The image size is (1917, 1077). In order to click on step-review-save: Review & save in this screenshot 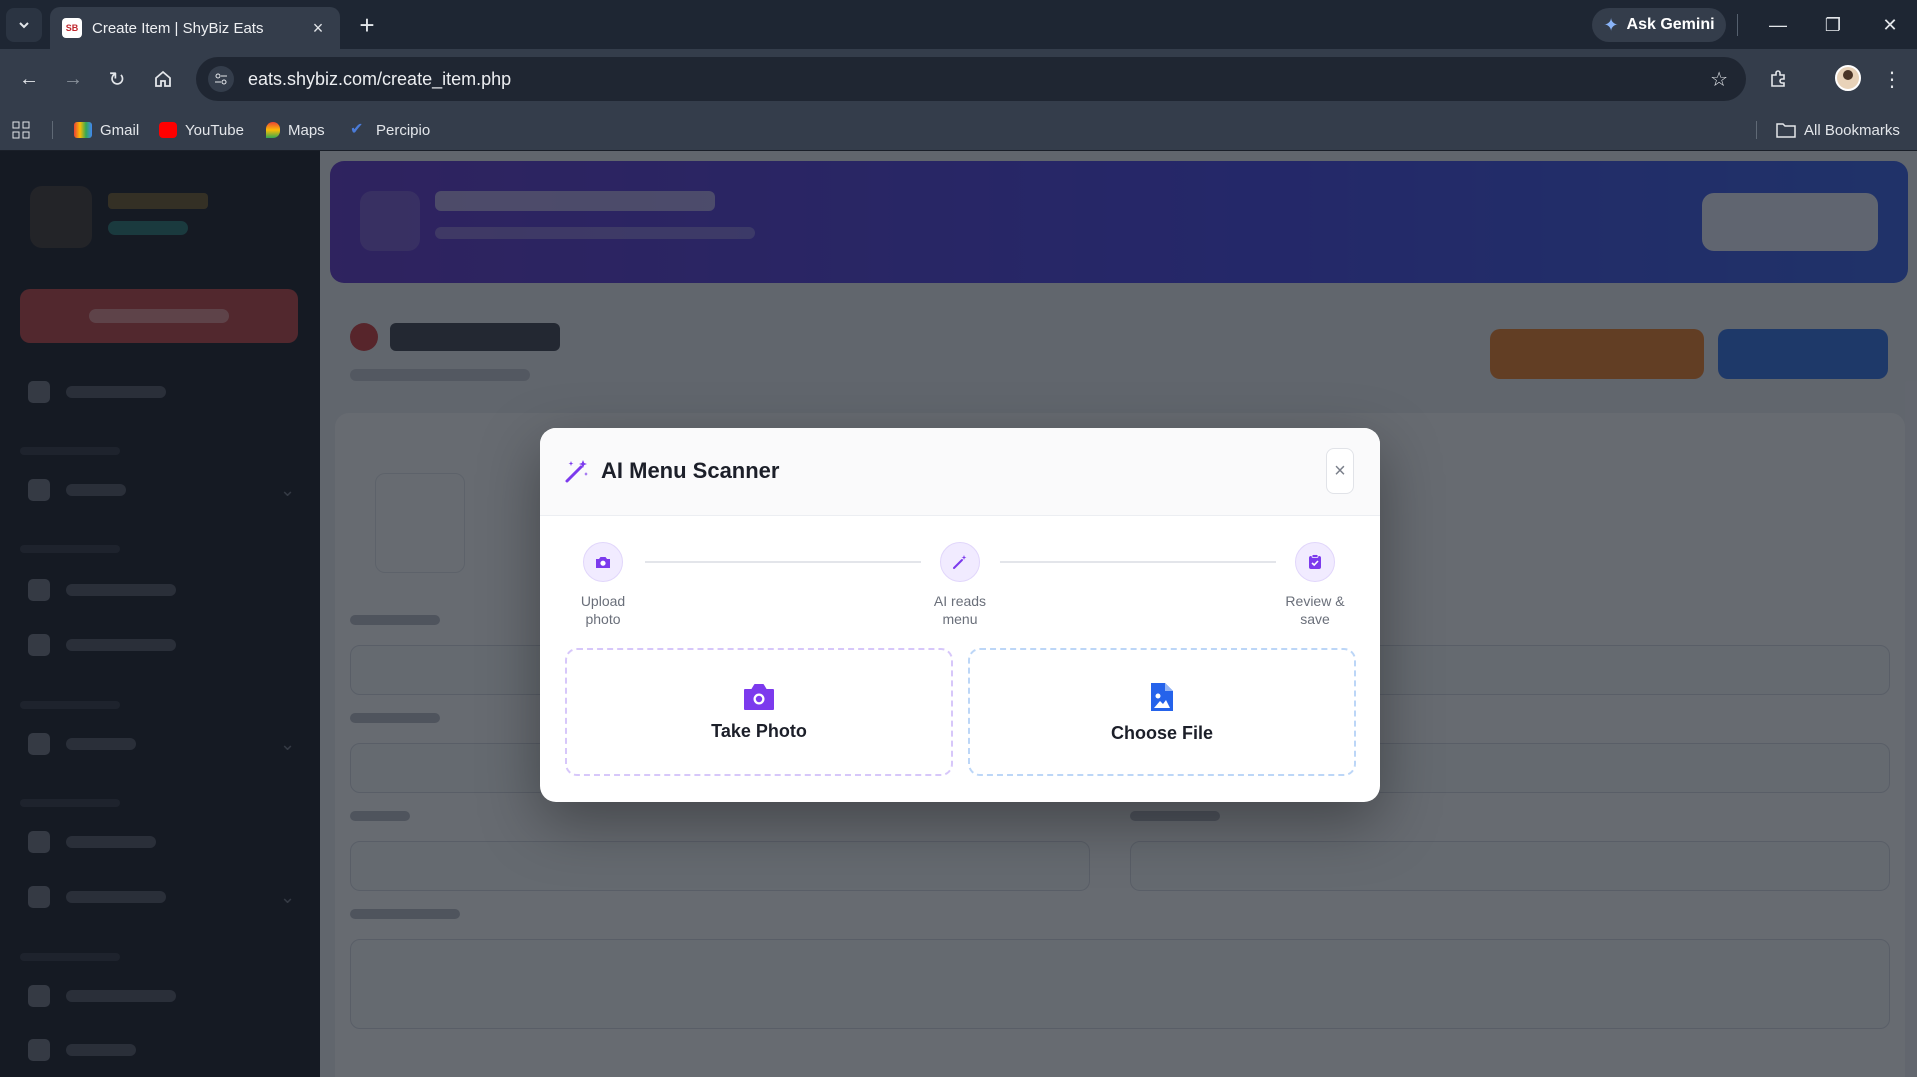, I will do `click(1315, 585)`.